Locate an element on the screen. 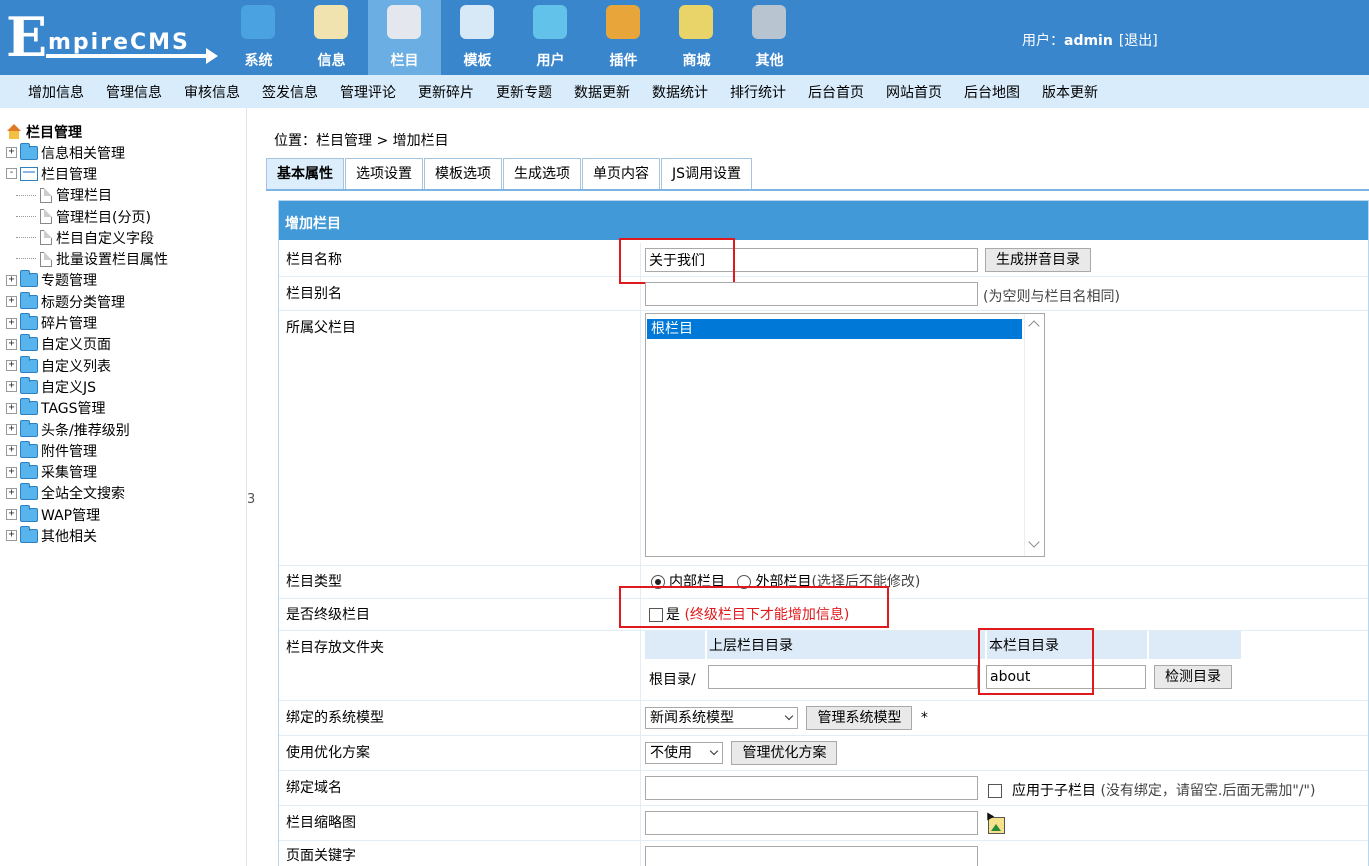  system-model-value: 新闻系统模型 is located at coordinates (692, 718).